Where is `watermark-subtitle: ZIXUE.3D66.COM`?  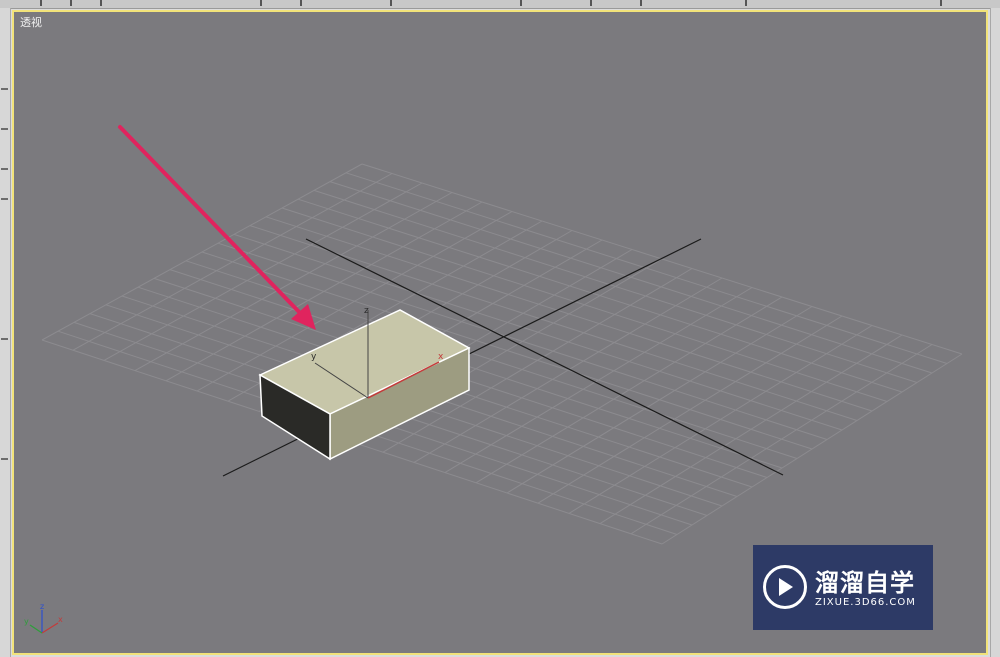 watermark-subtitle: ZIXUE.3D66.COM is located at coordinates (865, 602).